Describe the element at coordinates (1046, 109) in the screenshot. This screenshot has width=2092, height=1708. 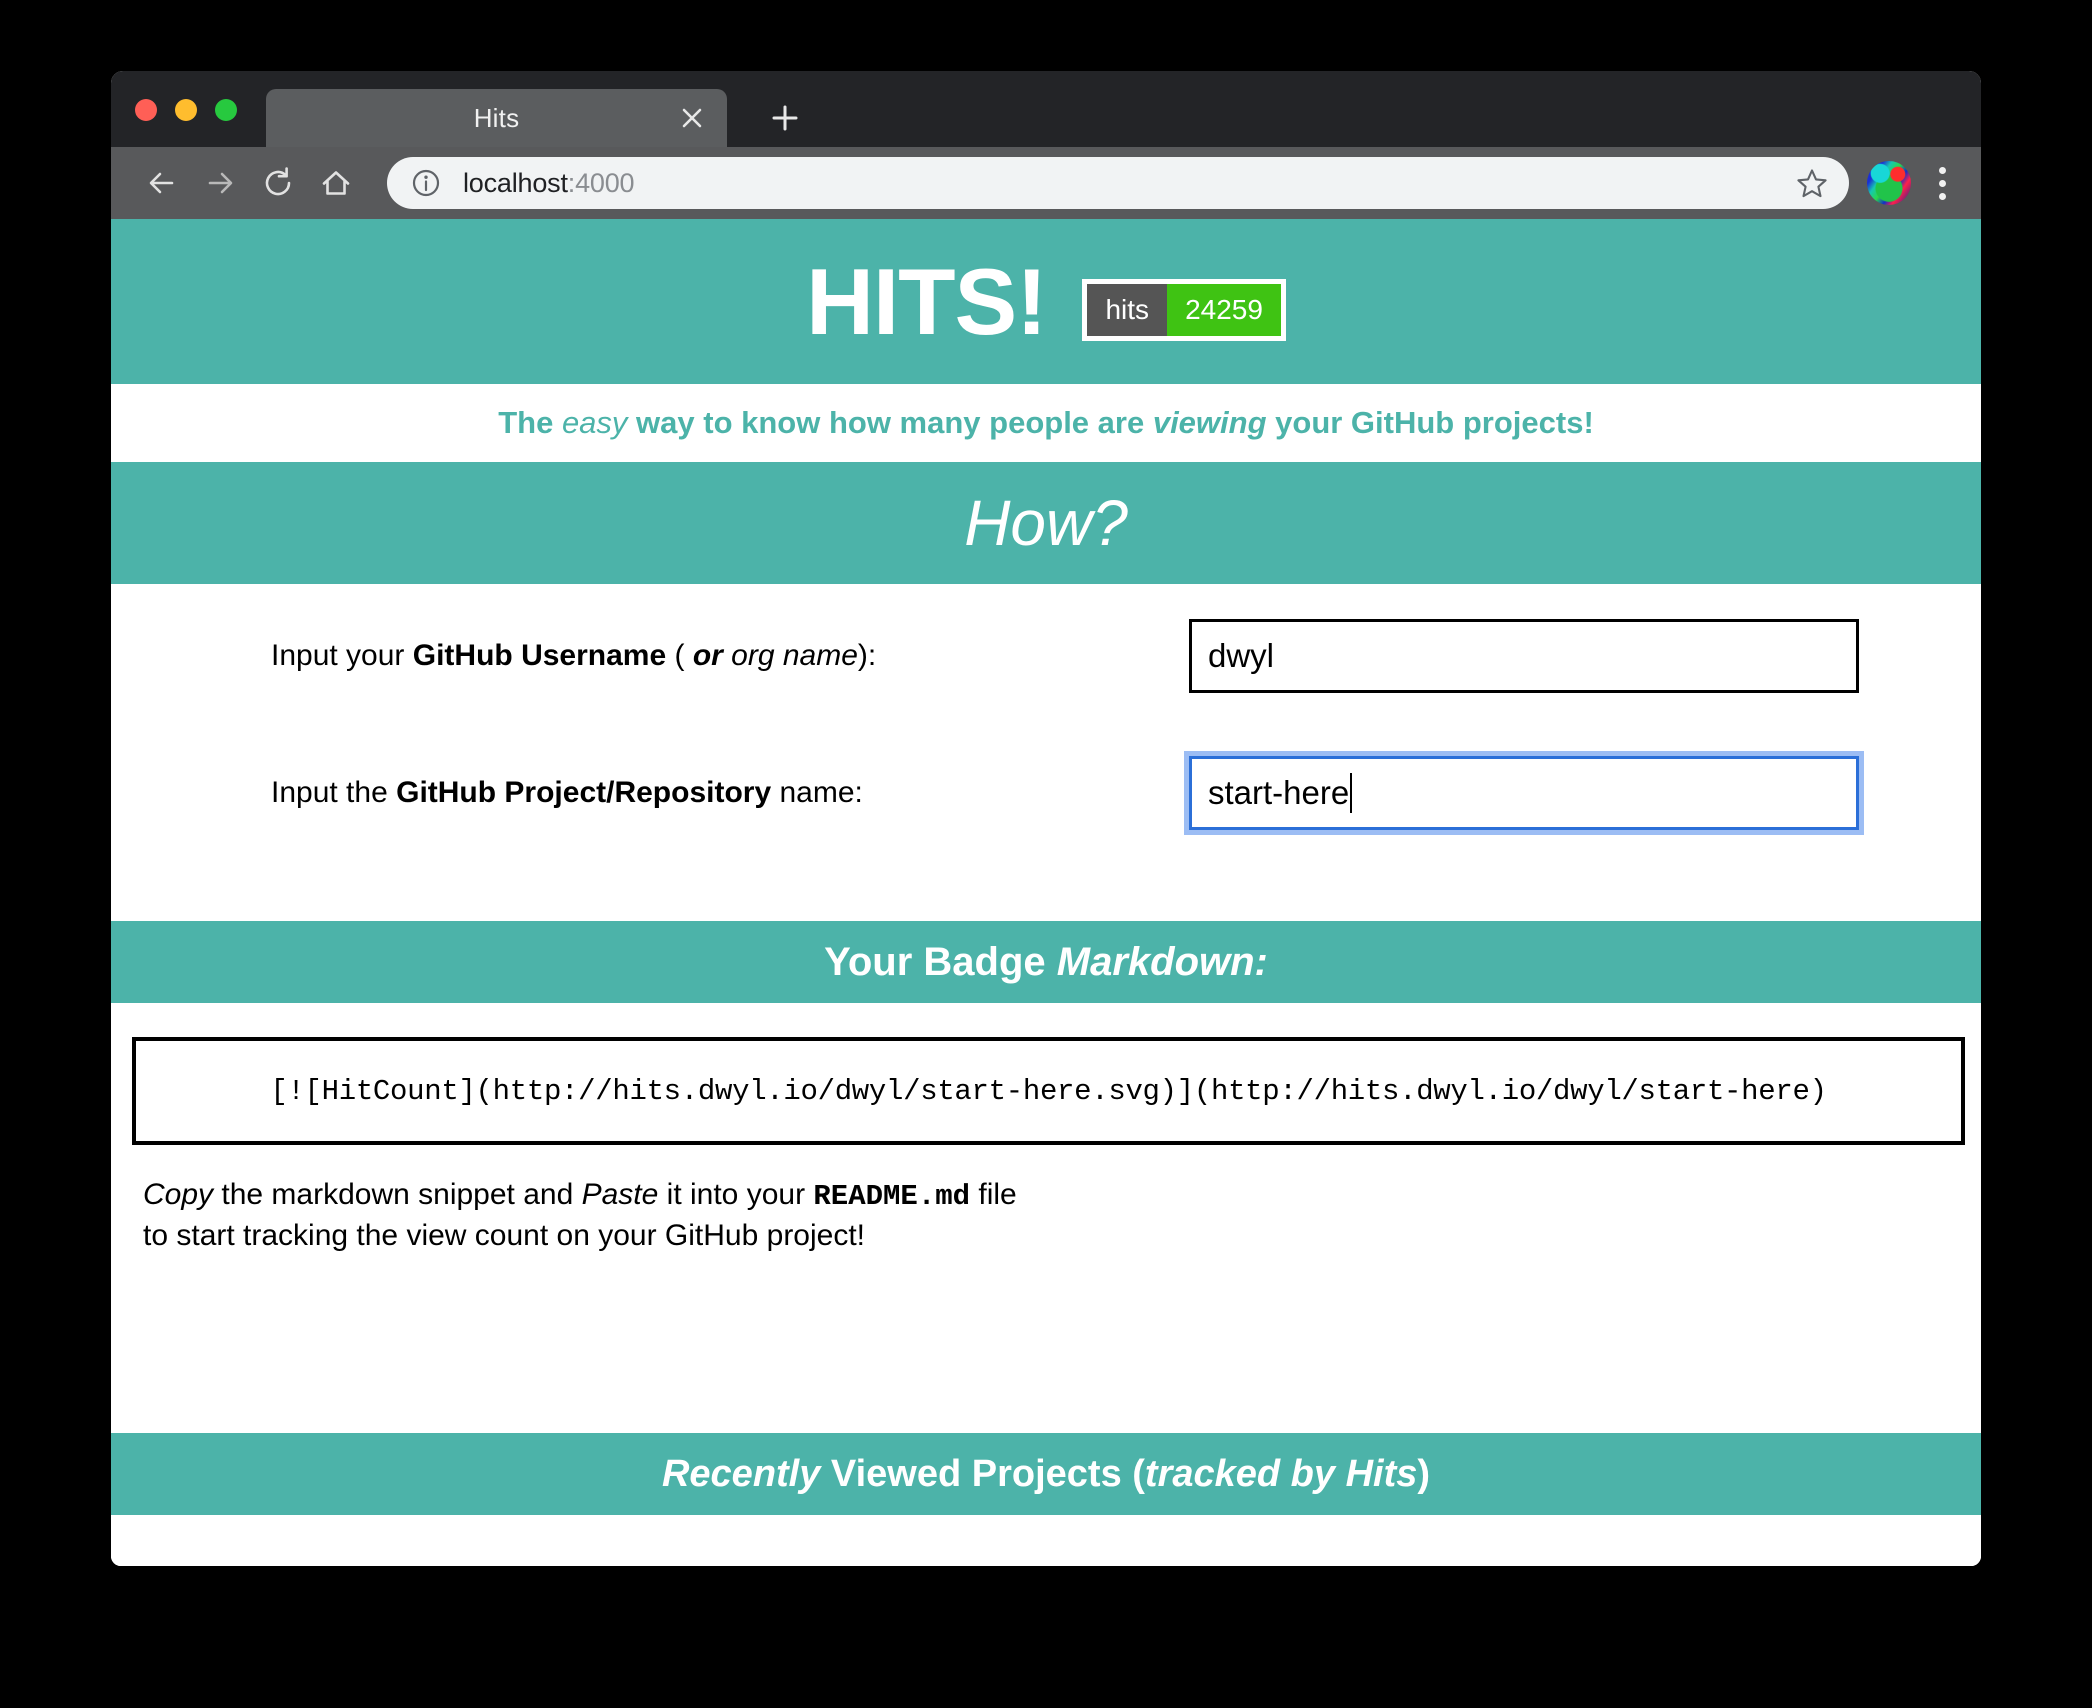
I see `browser-tab-strip: Hits` at that location.